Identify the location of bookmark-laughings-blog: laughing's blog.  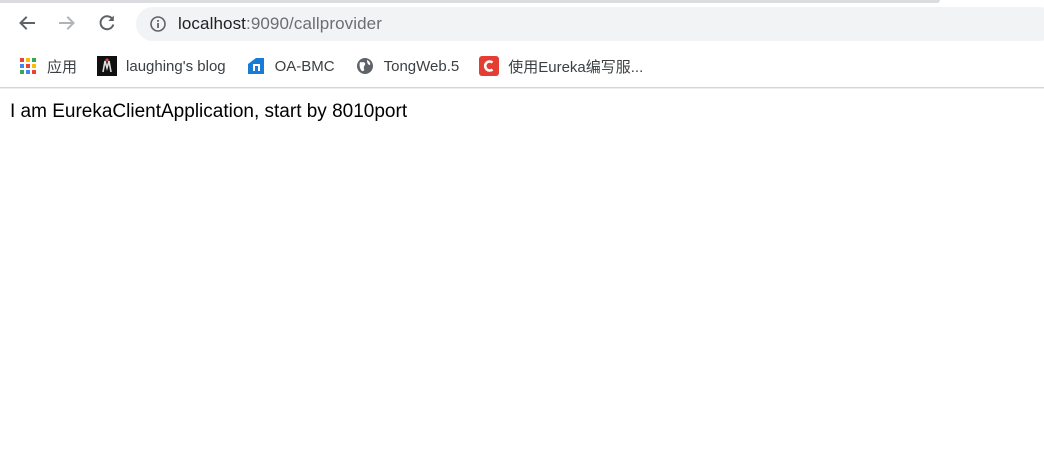
(161, 66).